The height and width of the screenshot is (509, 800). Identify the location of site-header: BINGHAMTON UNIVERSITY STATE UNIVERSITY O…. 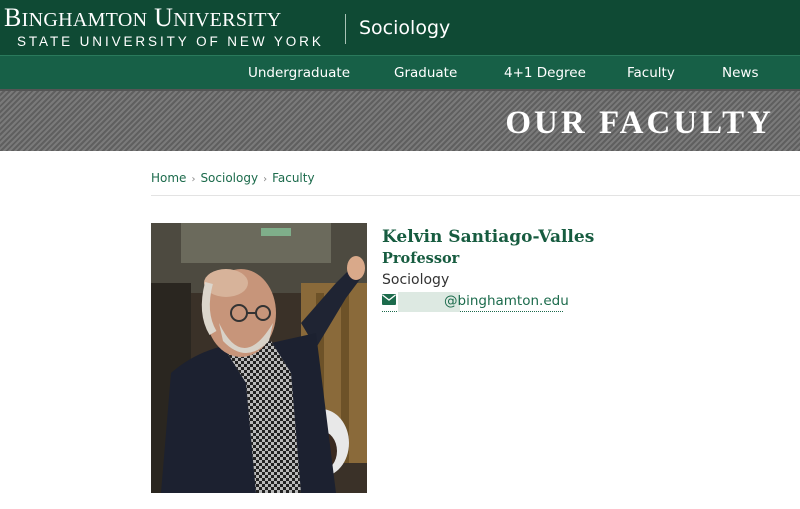
(400, 27).